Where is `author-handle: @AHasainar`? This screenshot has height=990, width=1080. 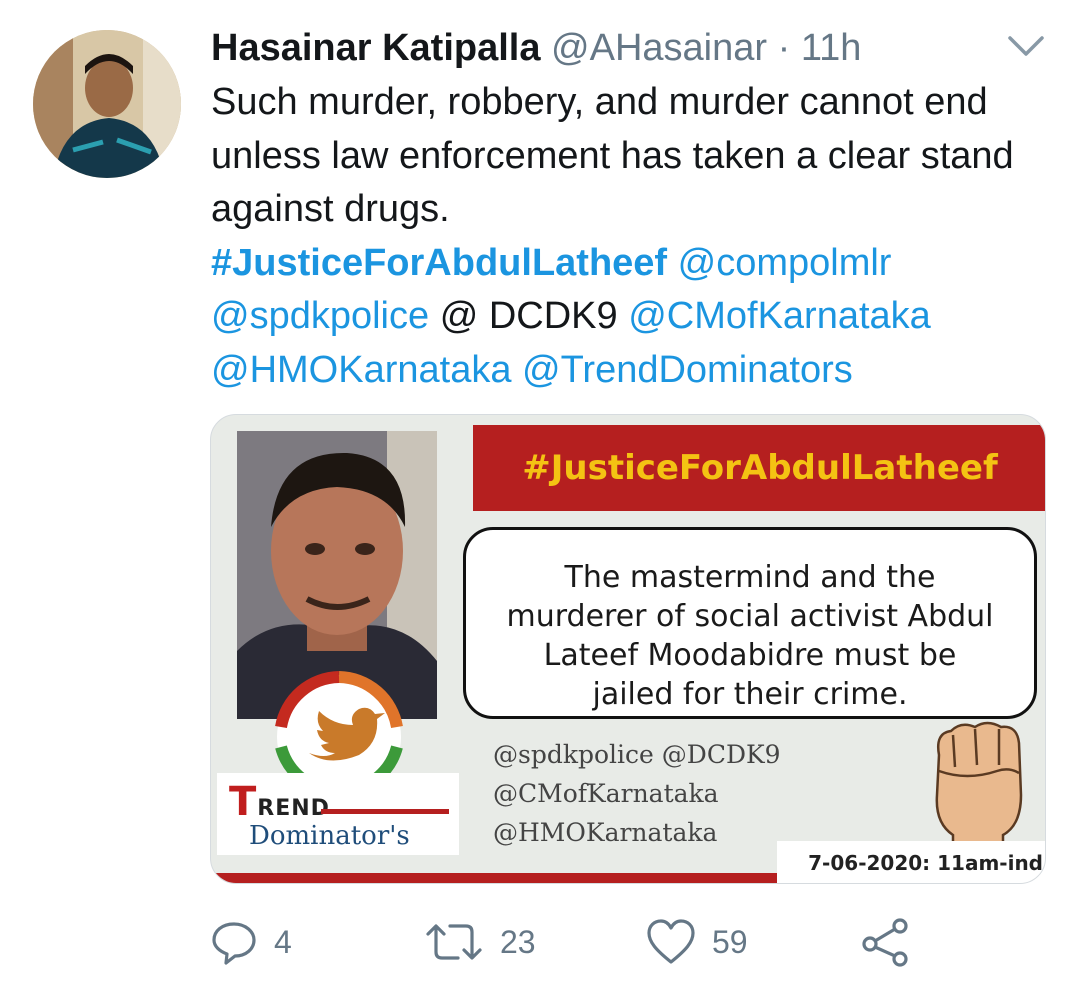 author-handle: @AHasainar is located at coordinates (659, 48).